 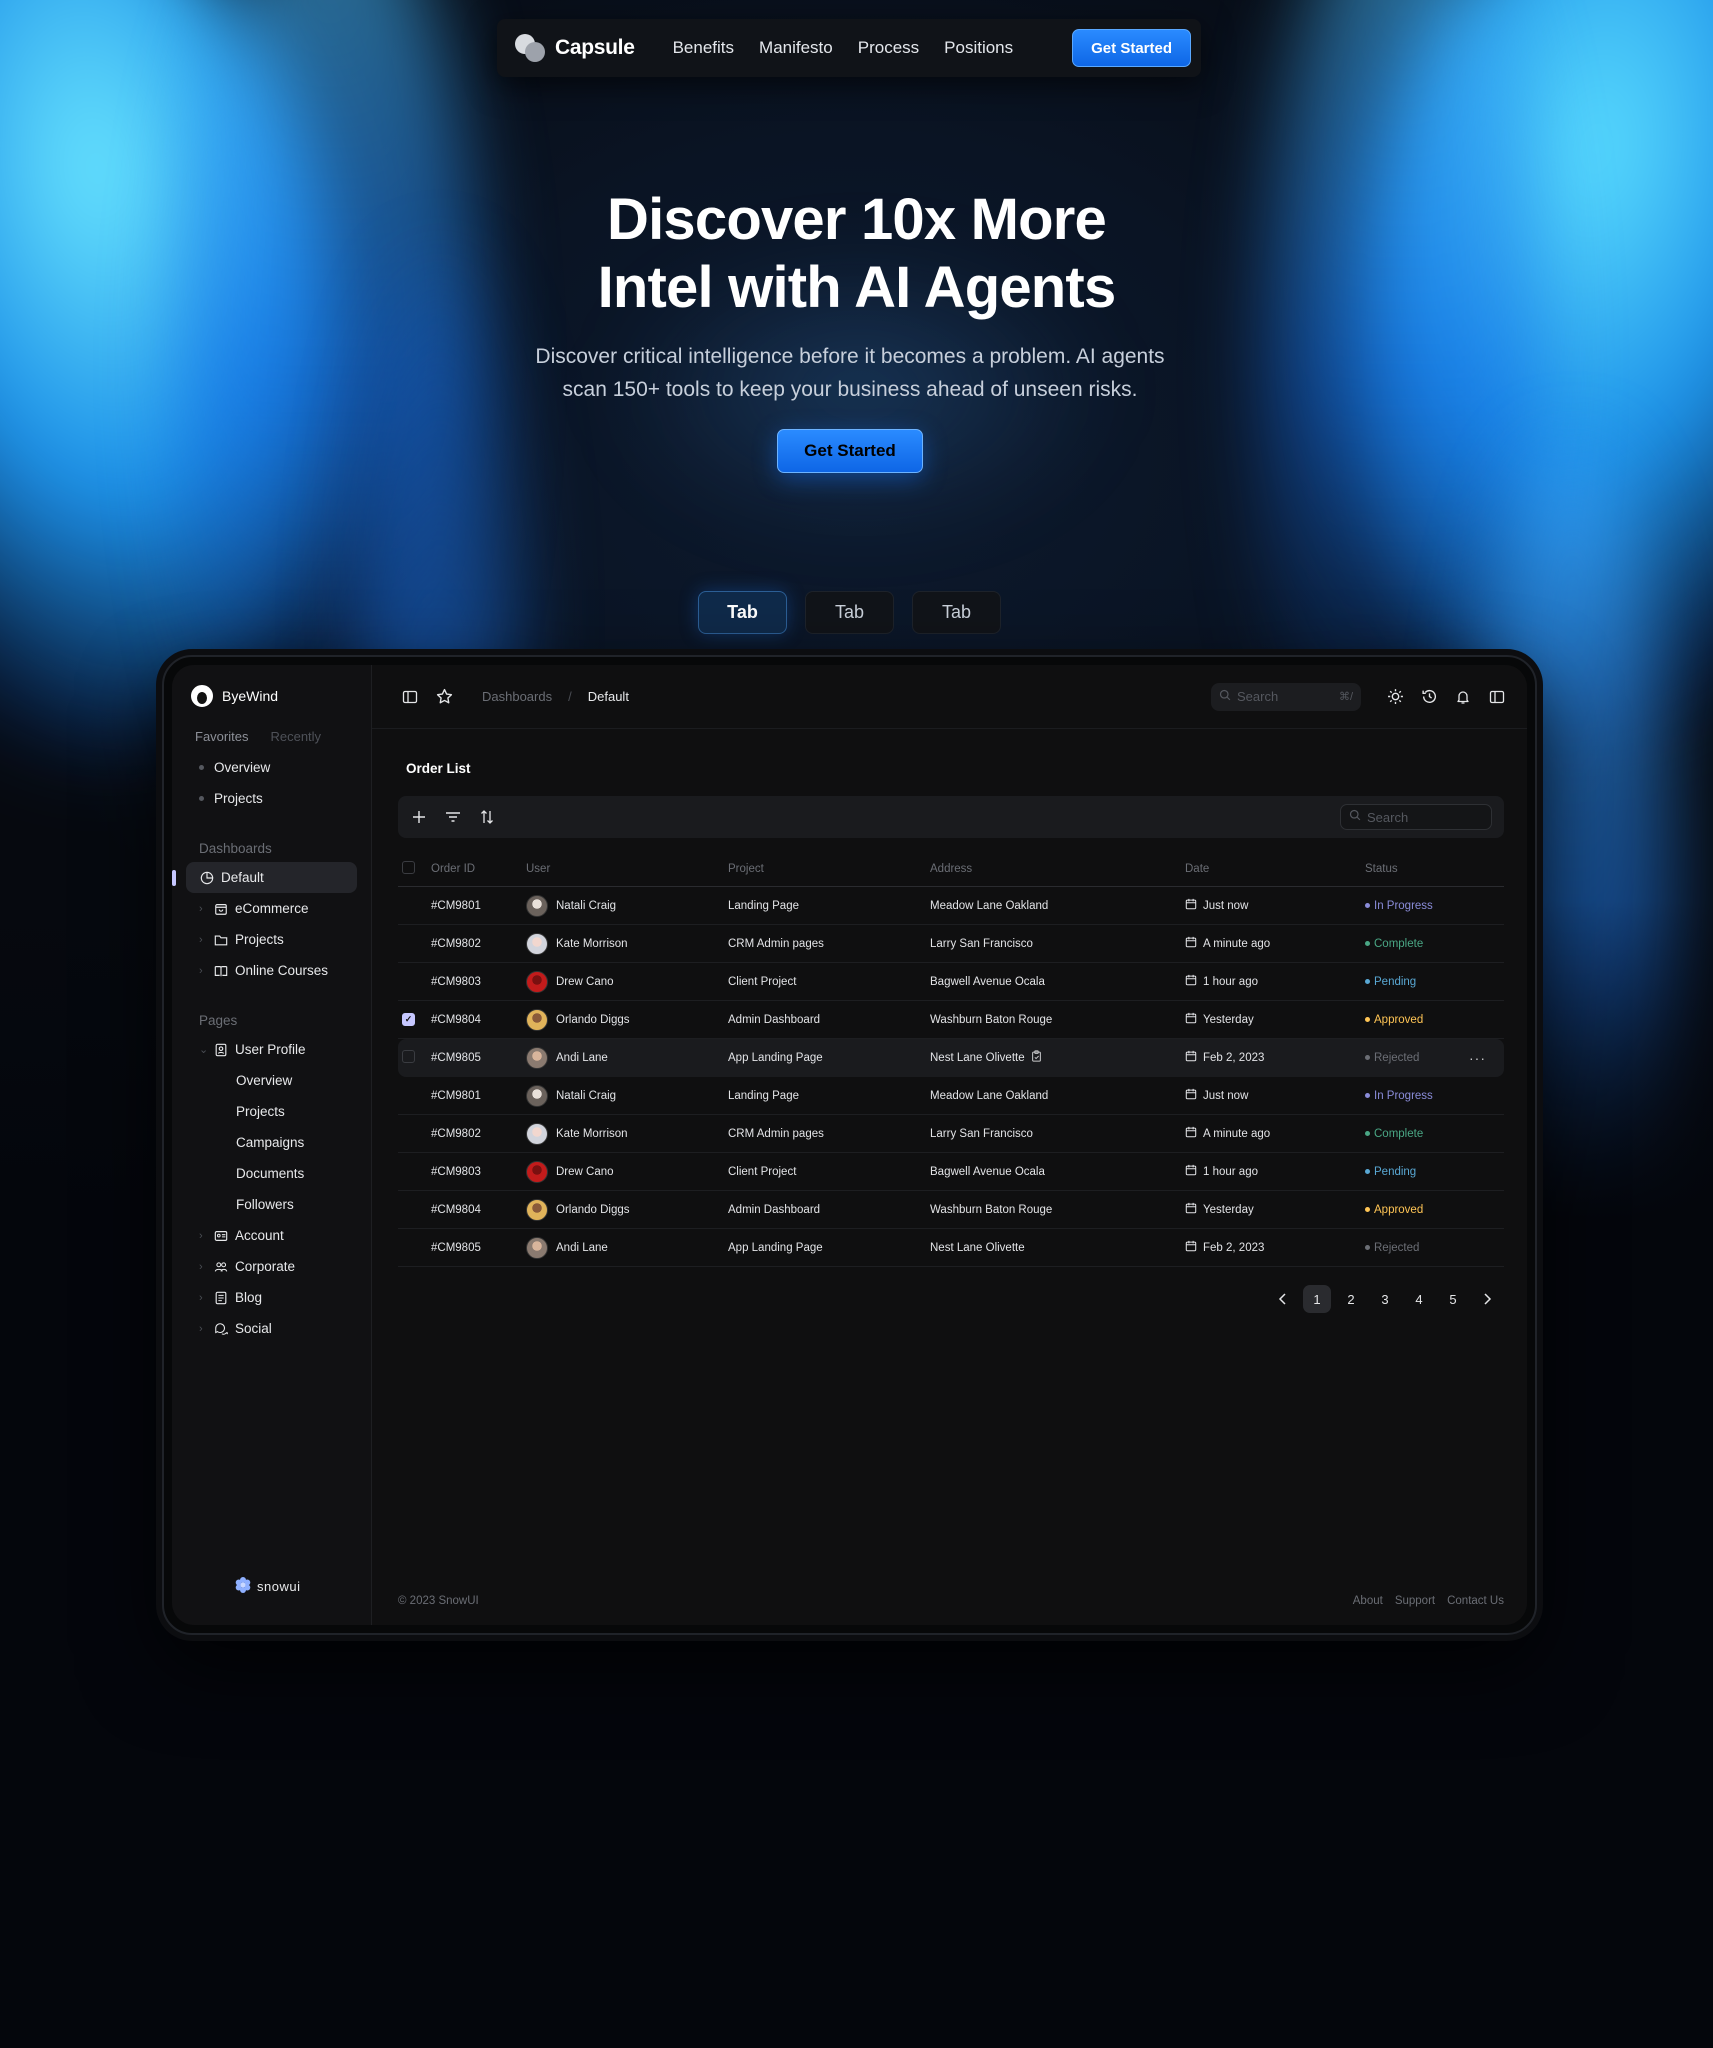 I want to click on breadcrumb-current: Default, so click(x=608, y=696).